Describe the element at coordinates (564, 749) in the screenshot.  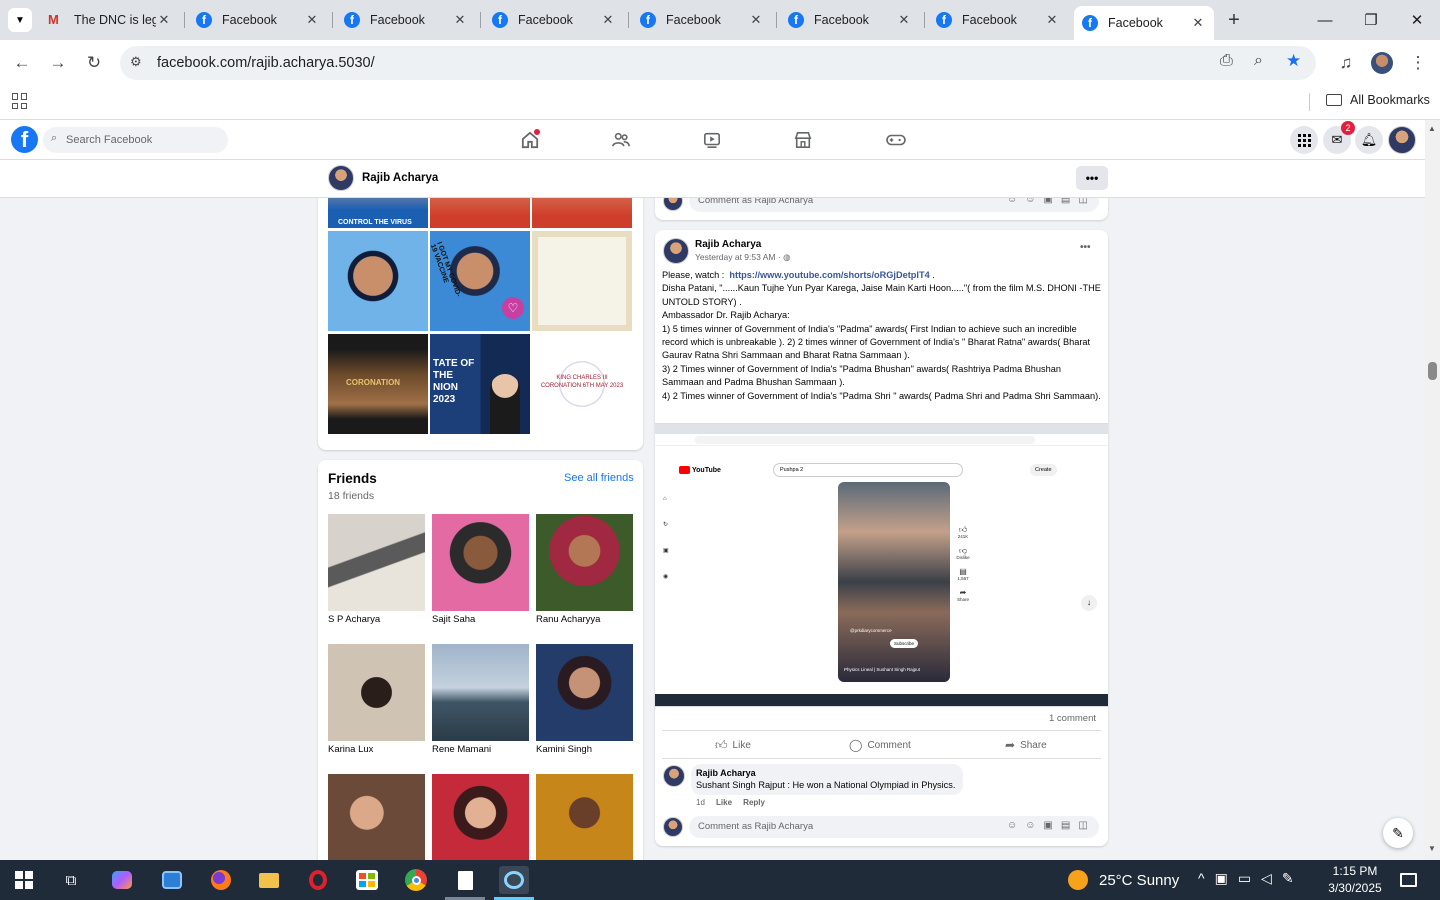
I see `friend-name: Kamini Singh` at that location.